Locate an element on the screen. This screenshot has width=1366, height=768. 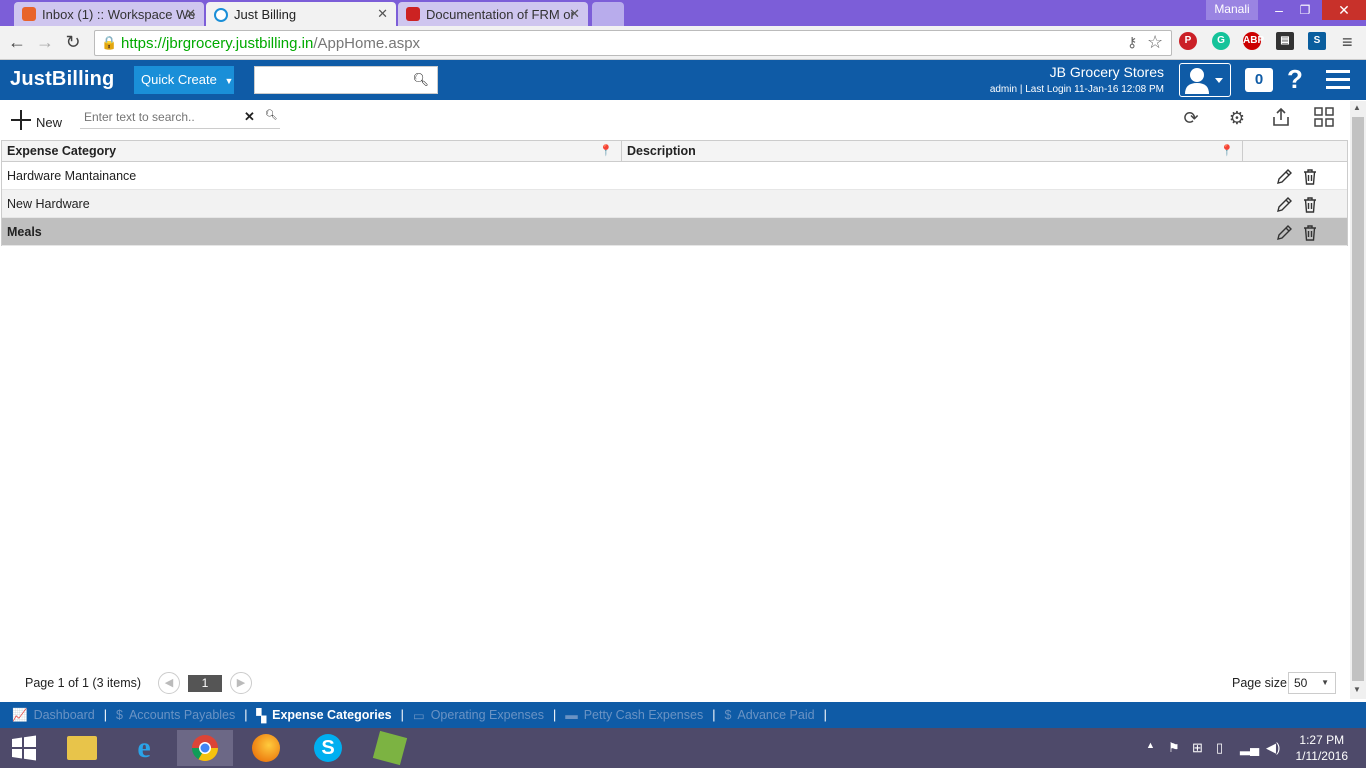
file-explorer-icon is located at coordinates (82, 748).